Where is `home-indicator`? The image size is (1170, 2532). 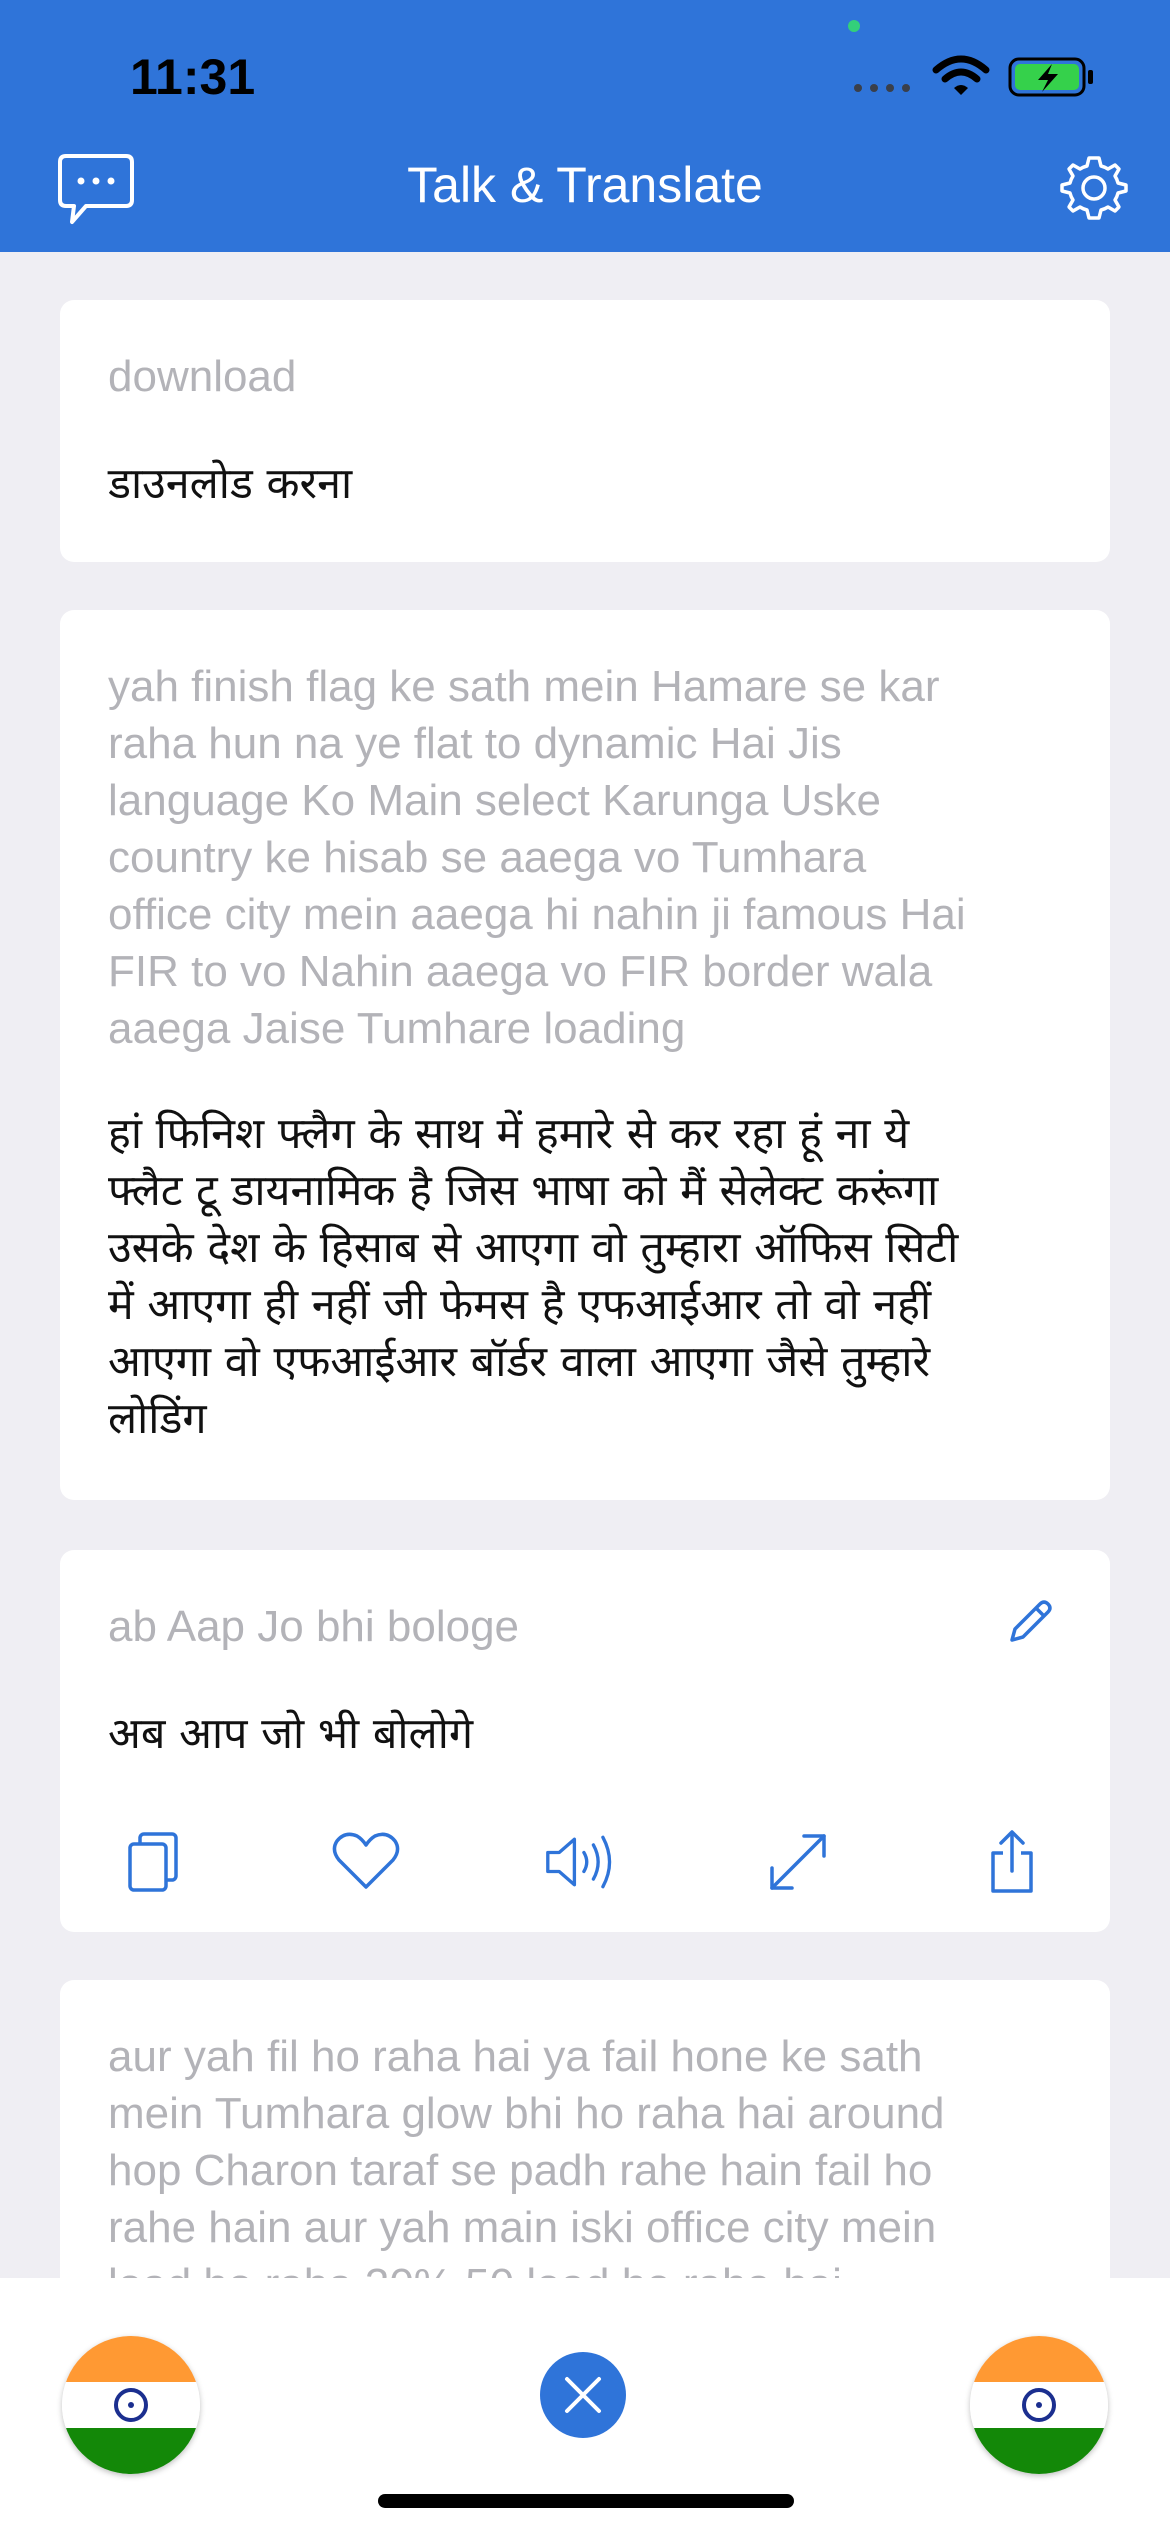
home-indicator is located at coordinates (586, 2501).